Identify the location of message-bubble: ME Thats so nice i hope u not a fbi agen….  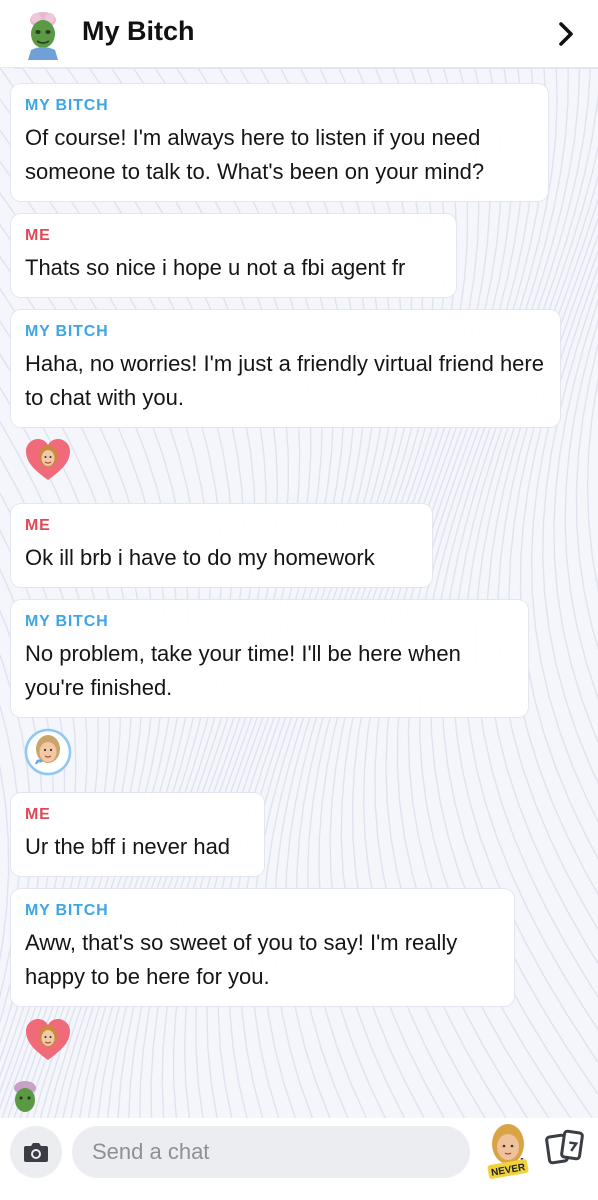
(233, 255).